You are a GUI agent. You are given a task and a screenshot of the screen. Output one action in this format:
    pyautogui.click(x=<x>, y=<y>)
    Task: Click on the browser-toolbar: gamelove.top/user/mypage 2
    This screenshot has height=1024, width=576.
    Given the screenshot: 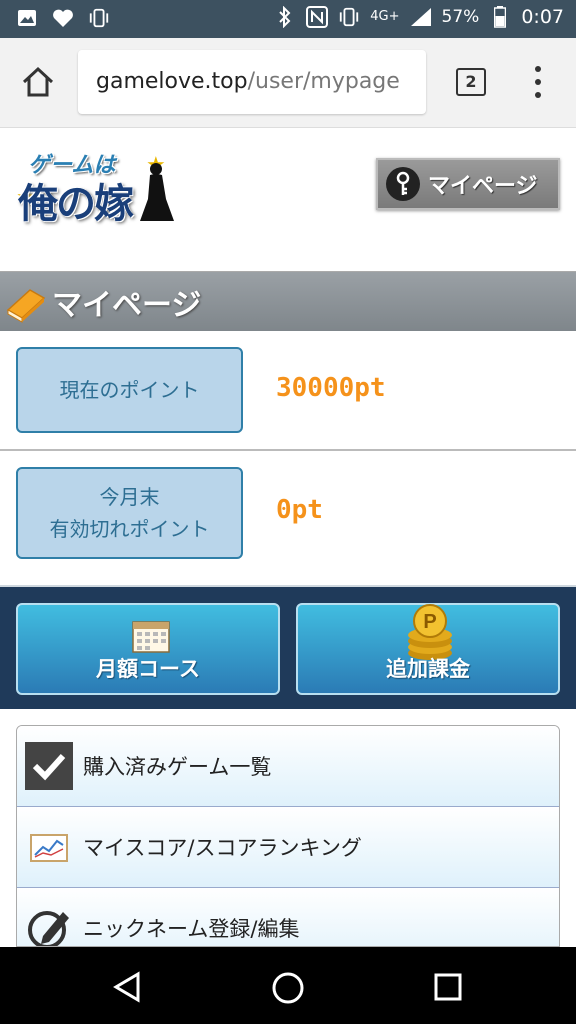 What is the action you would take?
    pyautogui.click(x=288, y=83)
    